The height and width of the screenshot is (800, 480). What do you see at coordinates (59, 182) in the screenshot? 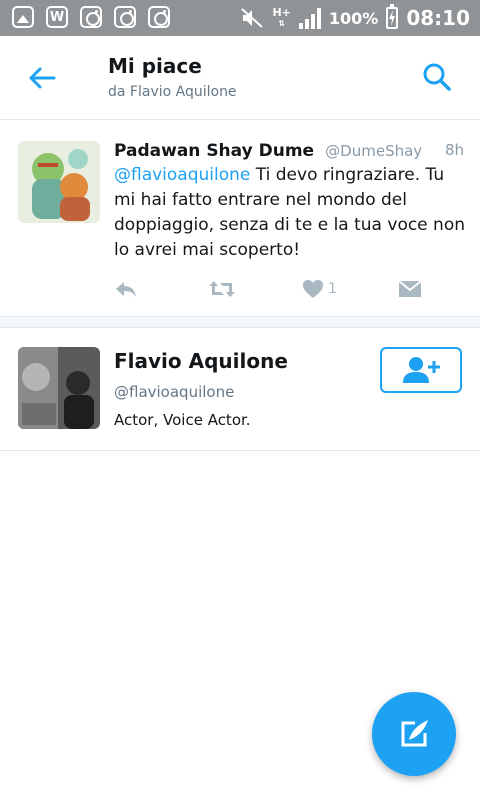
I see `tweet-author-avatar` at bounding box center [59, 182].